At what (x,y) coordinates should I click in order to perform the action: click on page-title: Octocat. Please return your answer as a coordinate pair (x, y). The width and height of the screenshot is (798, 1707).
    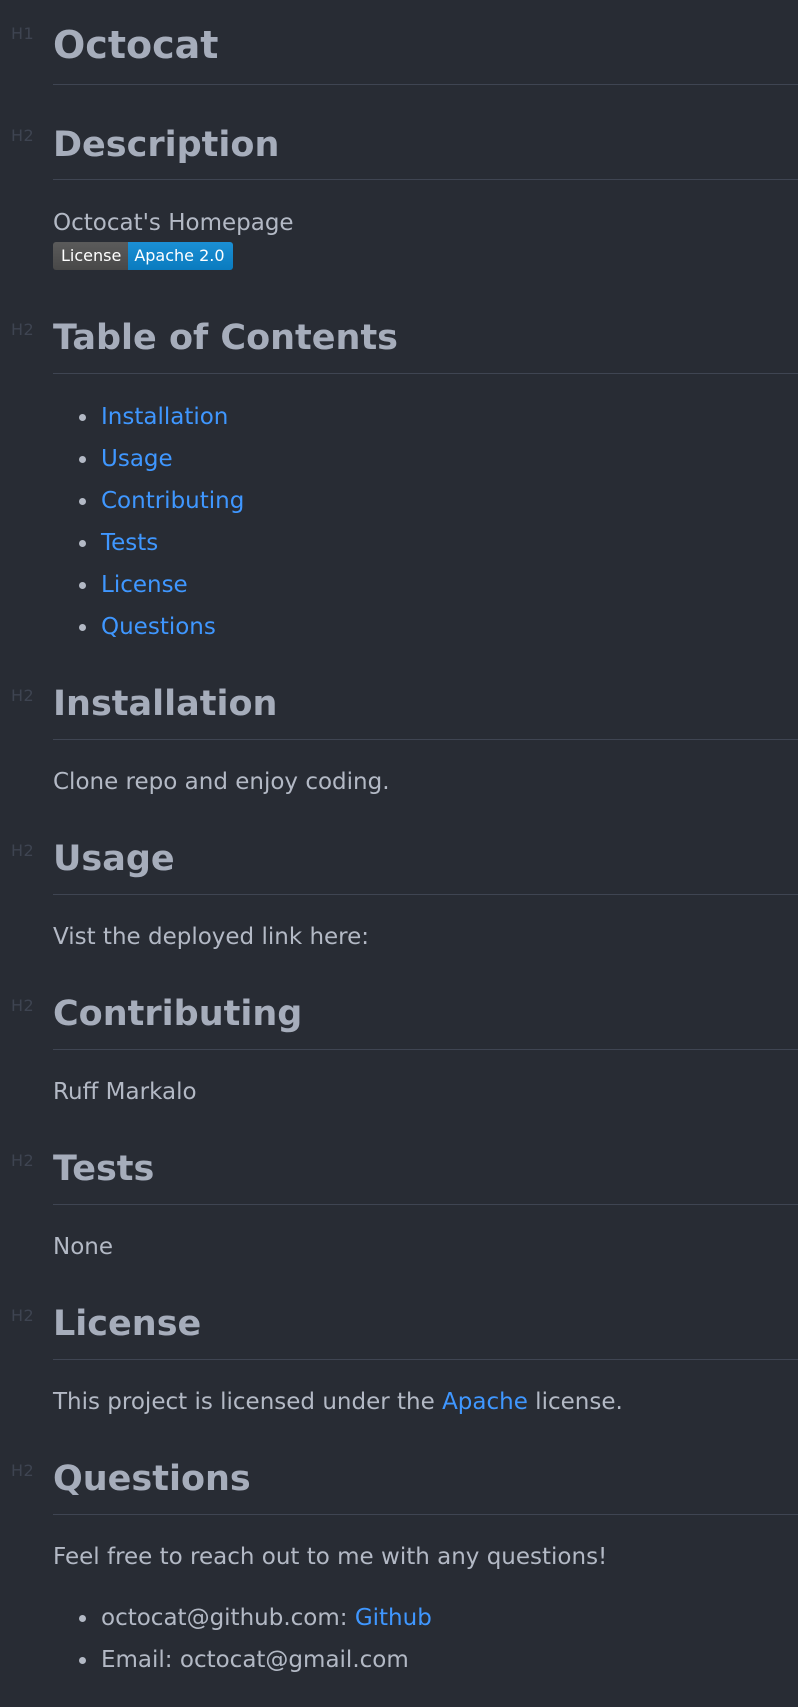
    Looking at the image, I should click on (136, 45).